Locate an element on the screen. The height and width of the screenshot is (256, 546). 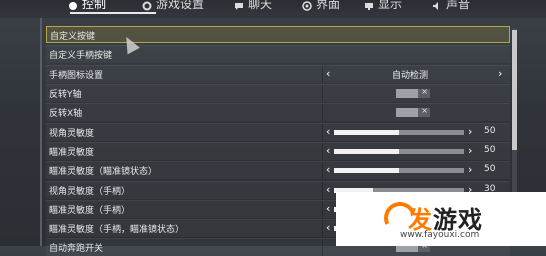
tab-game-settings: 游戏设置 is located at coordinates (173, 6).